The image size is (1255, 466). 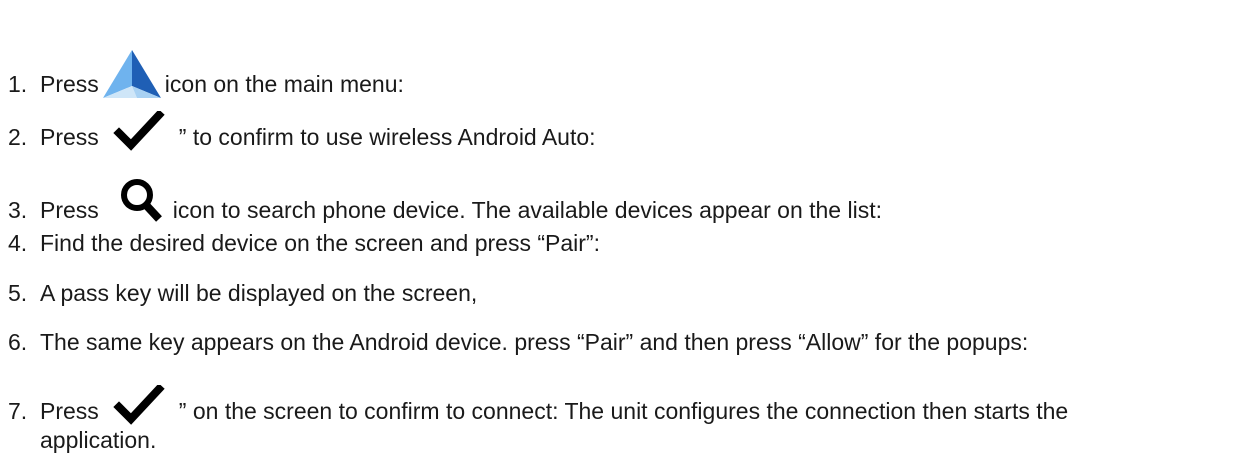 I want to click on step-number: 4., so click(x=18, y=243).